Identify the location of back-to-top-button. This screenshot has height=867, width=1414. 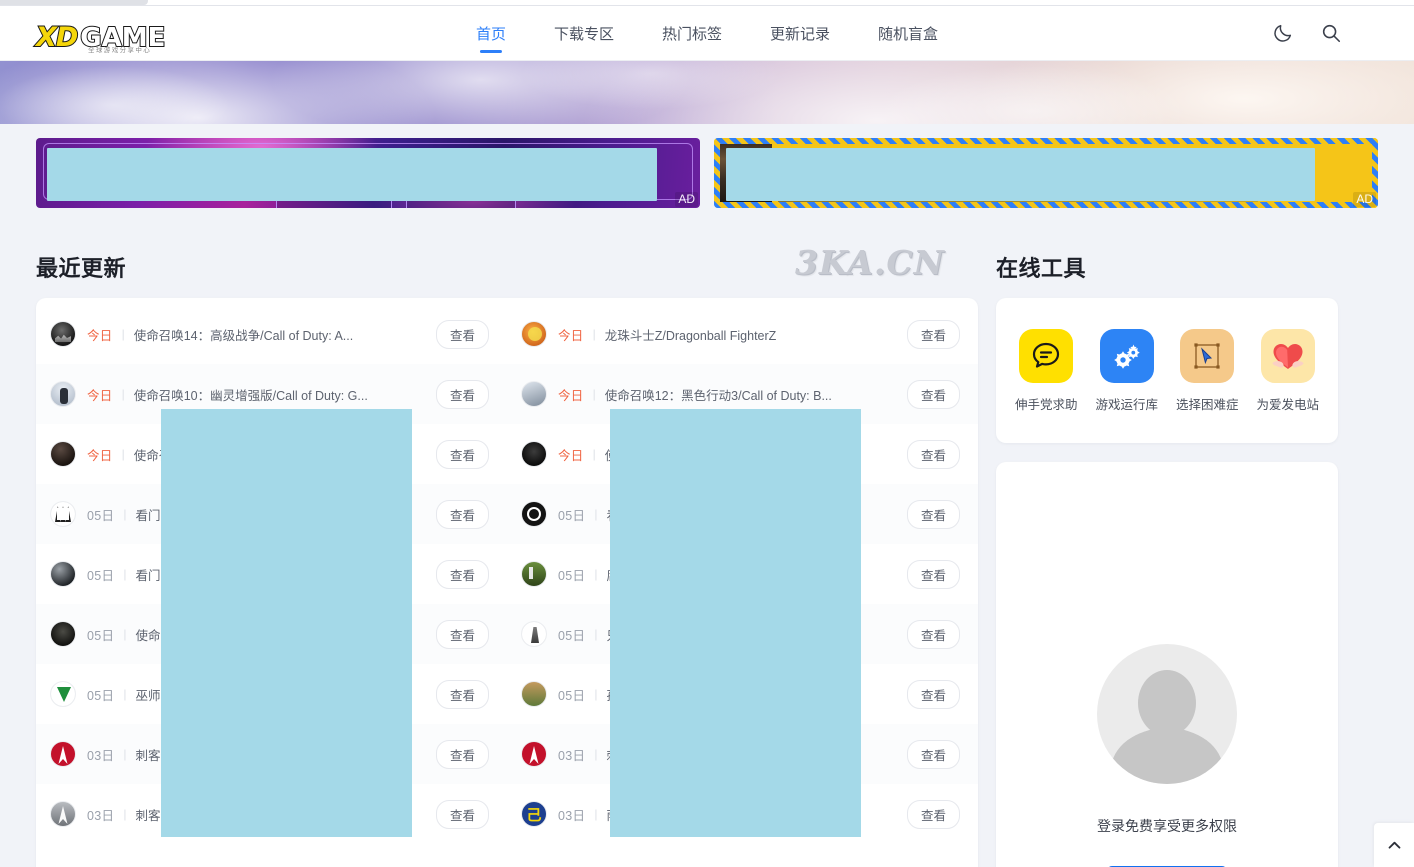
(1394, 845).